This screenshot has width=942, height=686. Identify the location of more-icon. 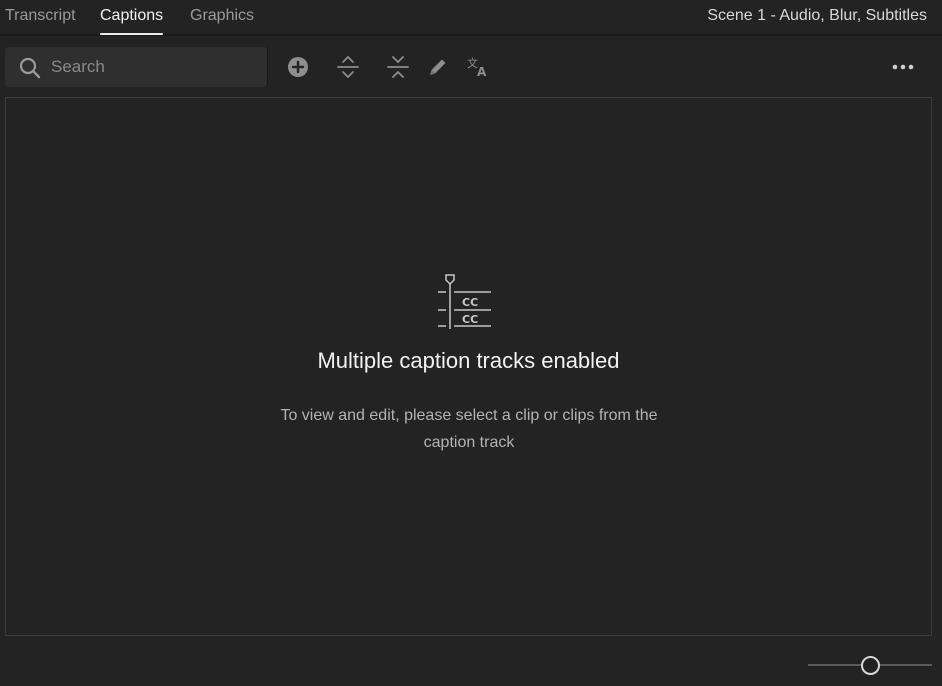
(903, 67).